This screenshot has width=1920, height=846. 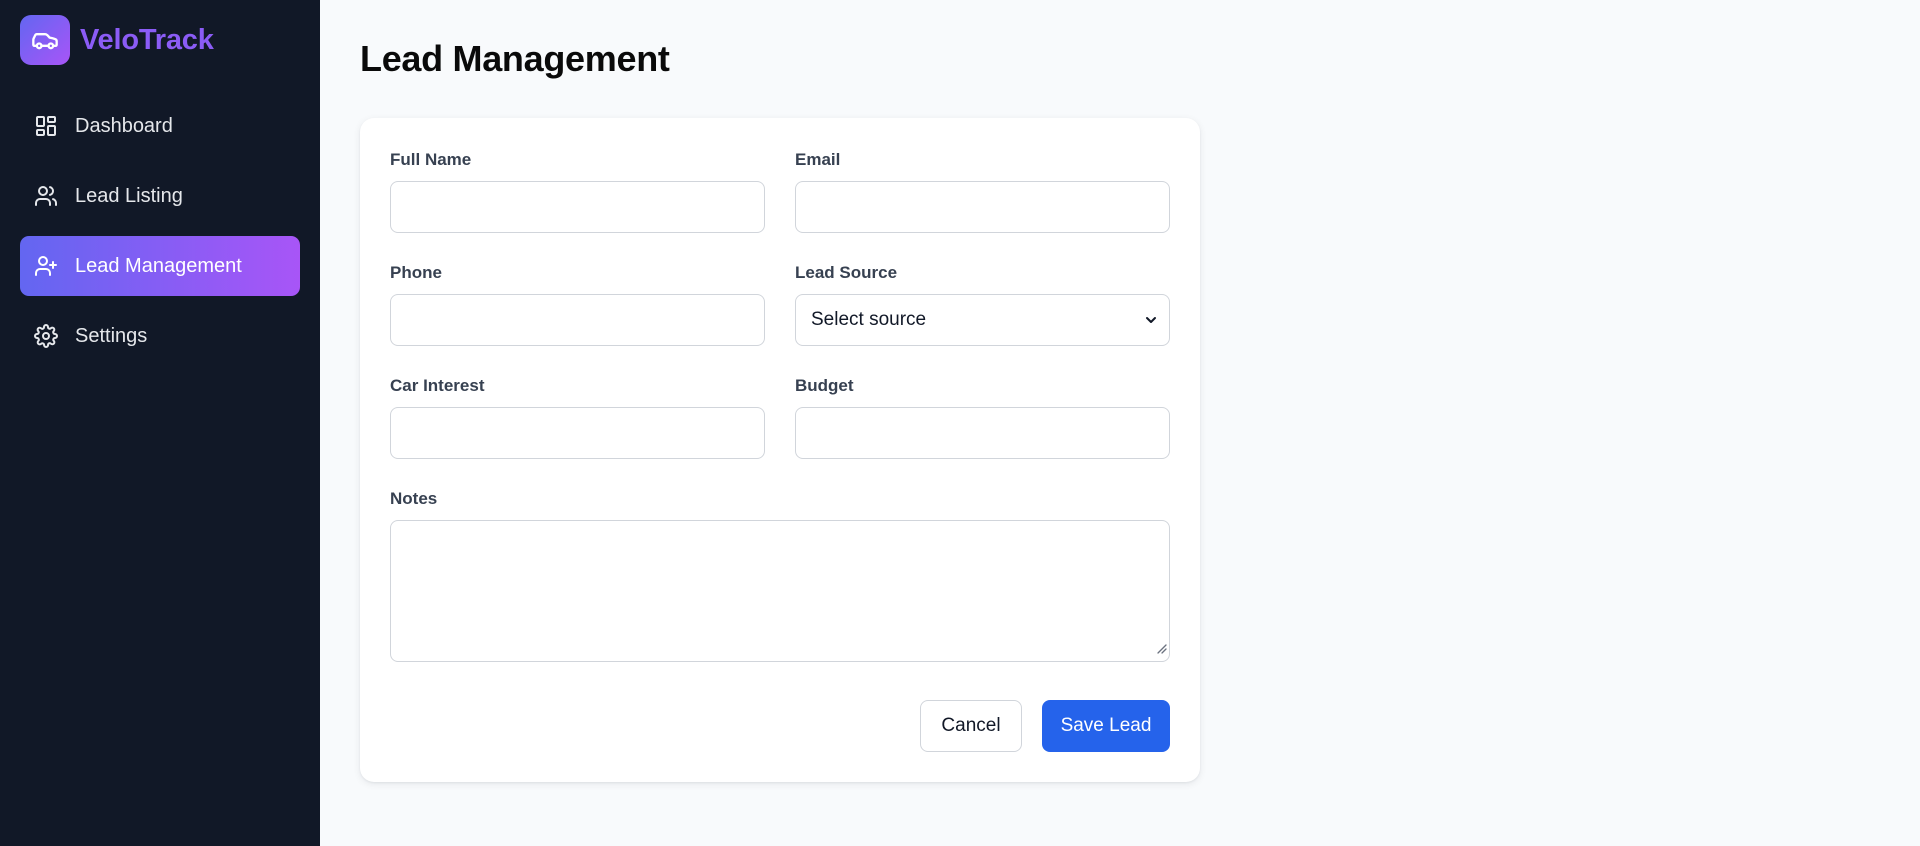 I want to click on phone-label: Phone, so click(x=416, y=272).